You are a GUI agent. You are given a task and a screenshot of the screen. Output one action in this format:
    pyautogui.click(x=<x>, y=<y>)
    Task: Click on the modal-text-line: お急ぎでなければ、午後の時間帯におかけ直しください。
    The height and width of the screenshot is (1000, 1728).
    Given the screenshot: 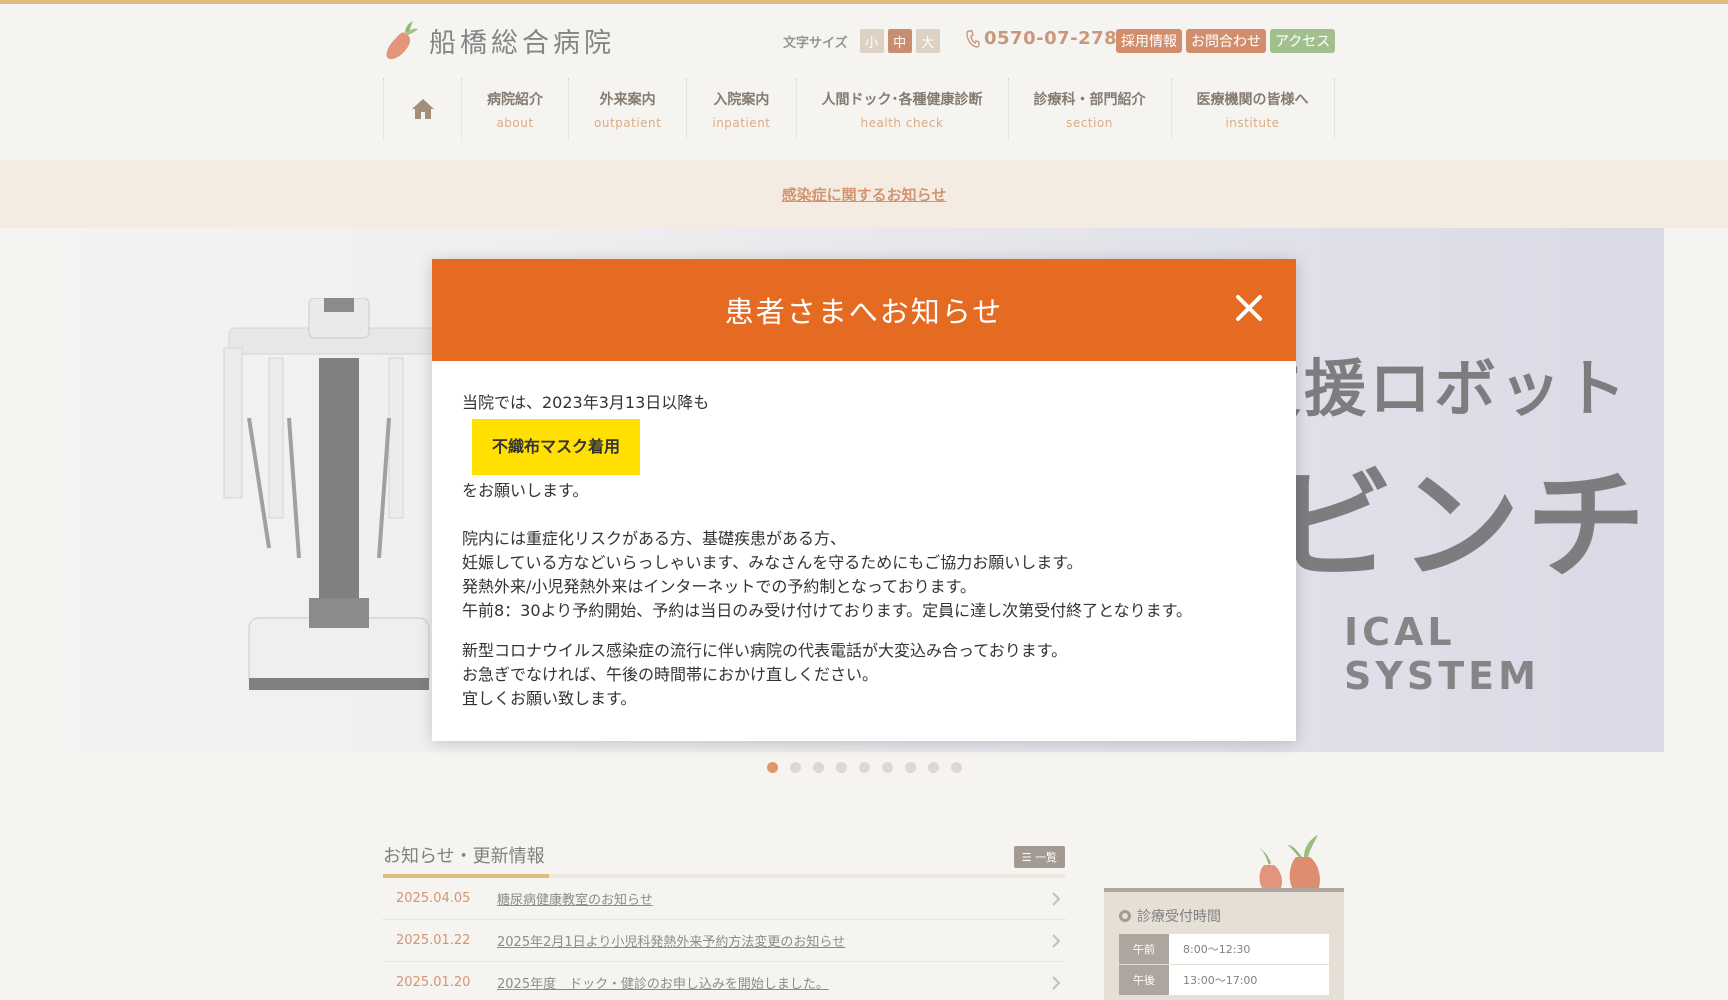 What is the action you would take?
    pyautogui.click(x=670, y=674)
    